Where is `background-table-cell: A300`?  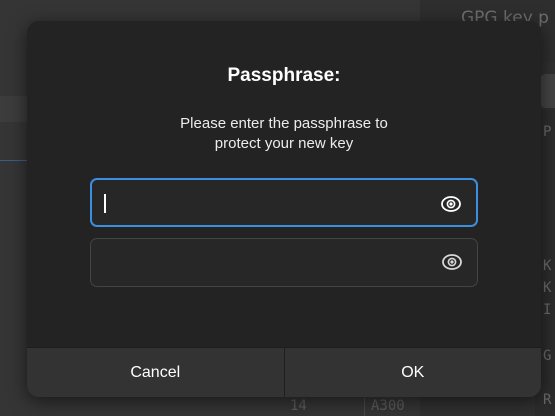
background-table-cell: A300 is located at coordinates (399, 407).